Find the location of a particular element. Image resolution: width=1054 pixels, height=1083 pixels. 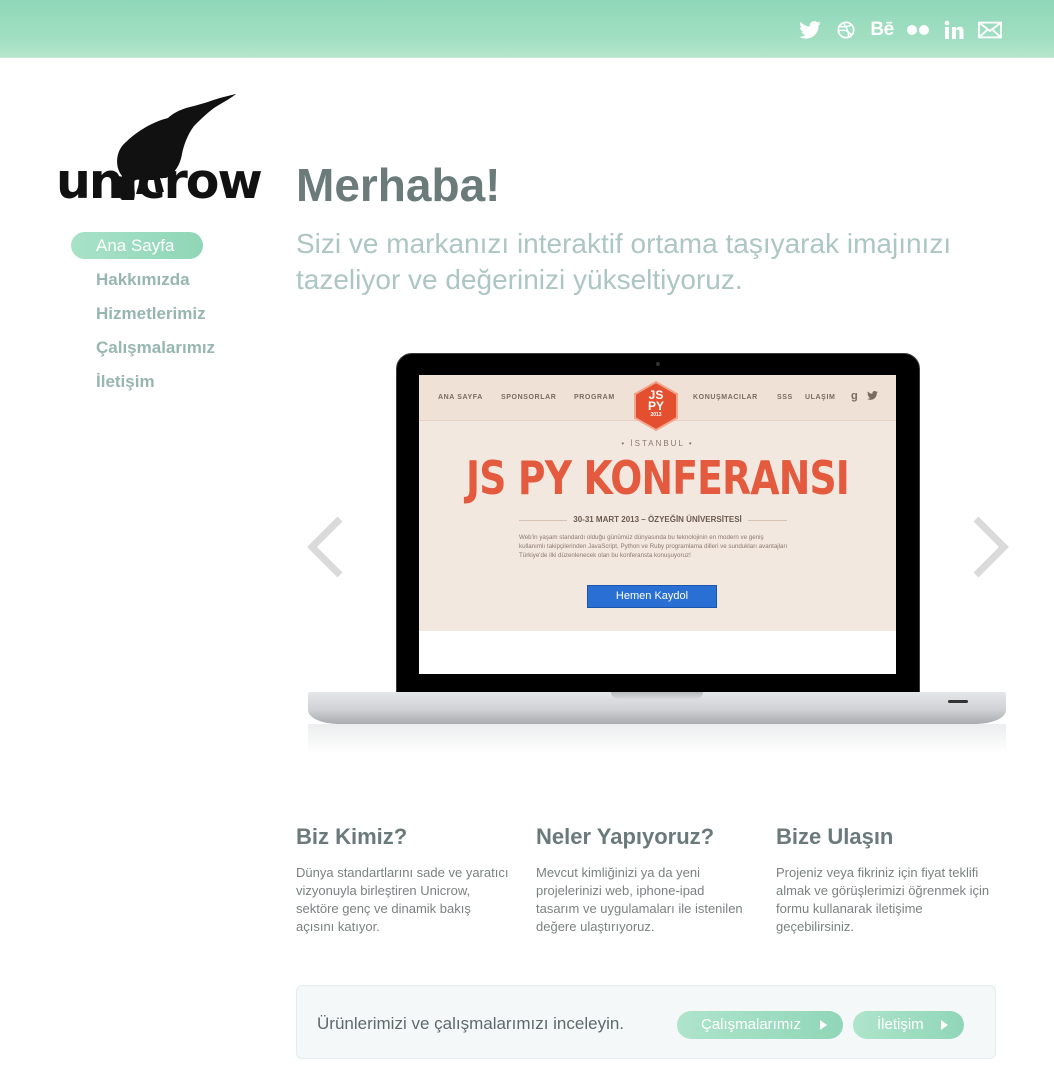

nav-item-ana-sayfa: Ana Sayfa is located at coordinates (137, 245).